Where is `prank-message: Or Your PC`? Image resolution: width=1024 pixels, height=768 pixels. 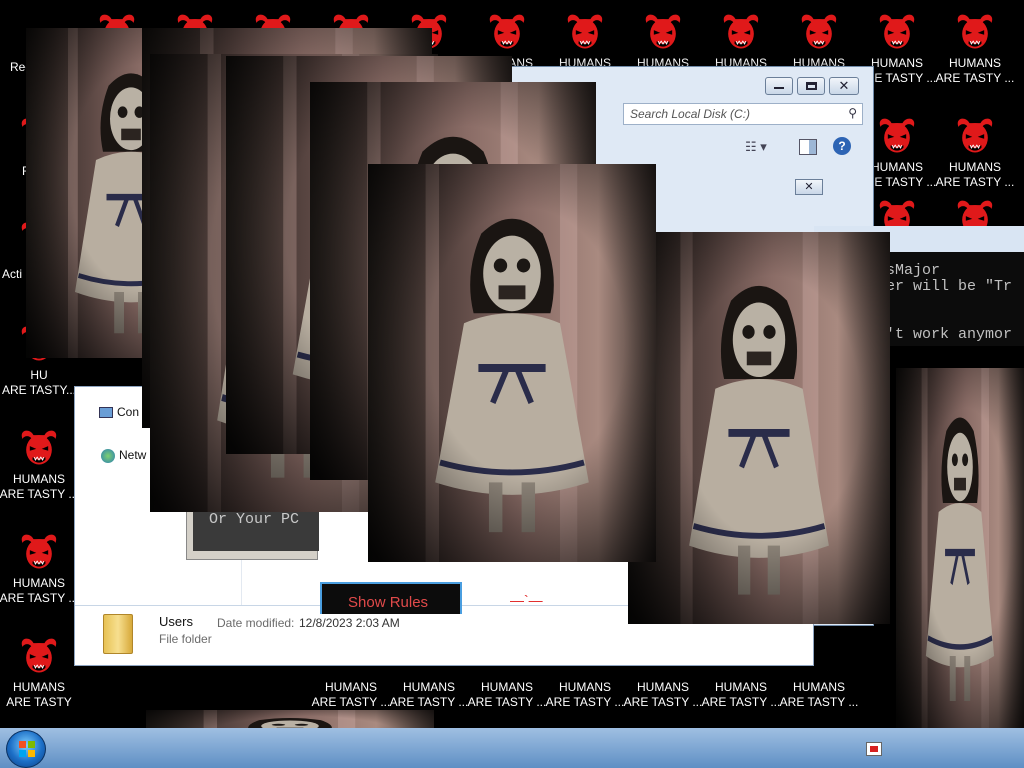
prank-message: Or Your PC is located at coordinates (254, 519).